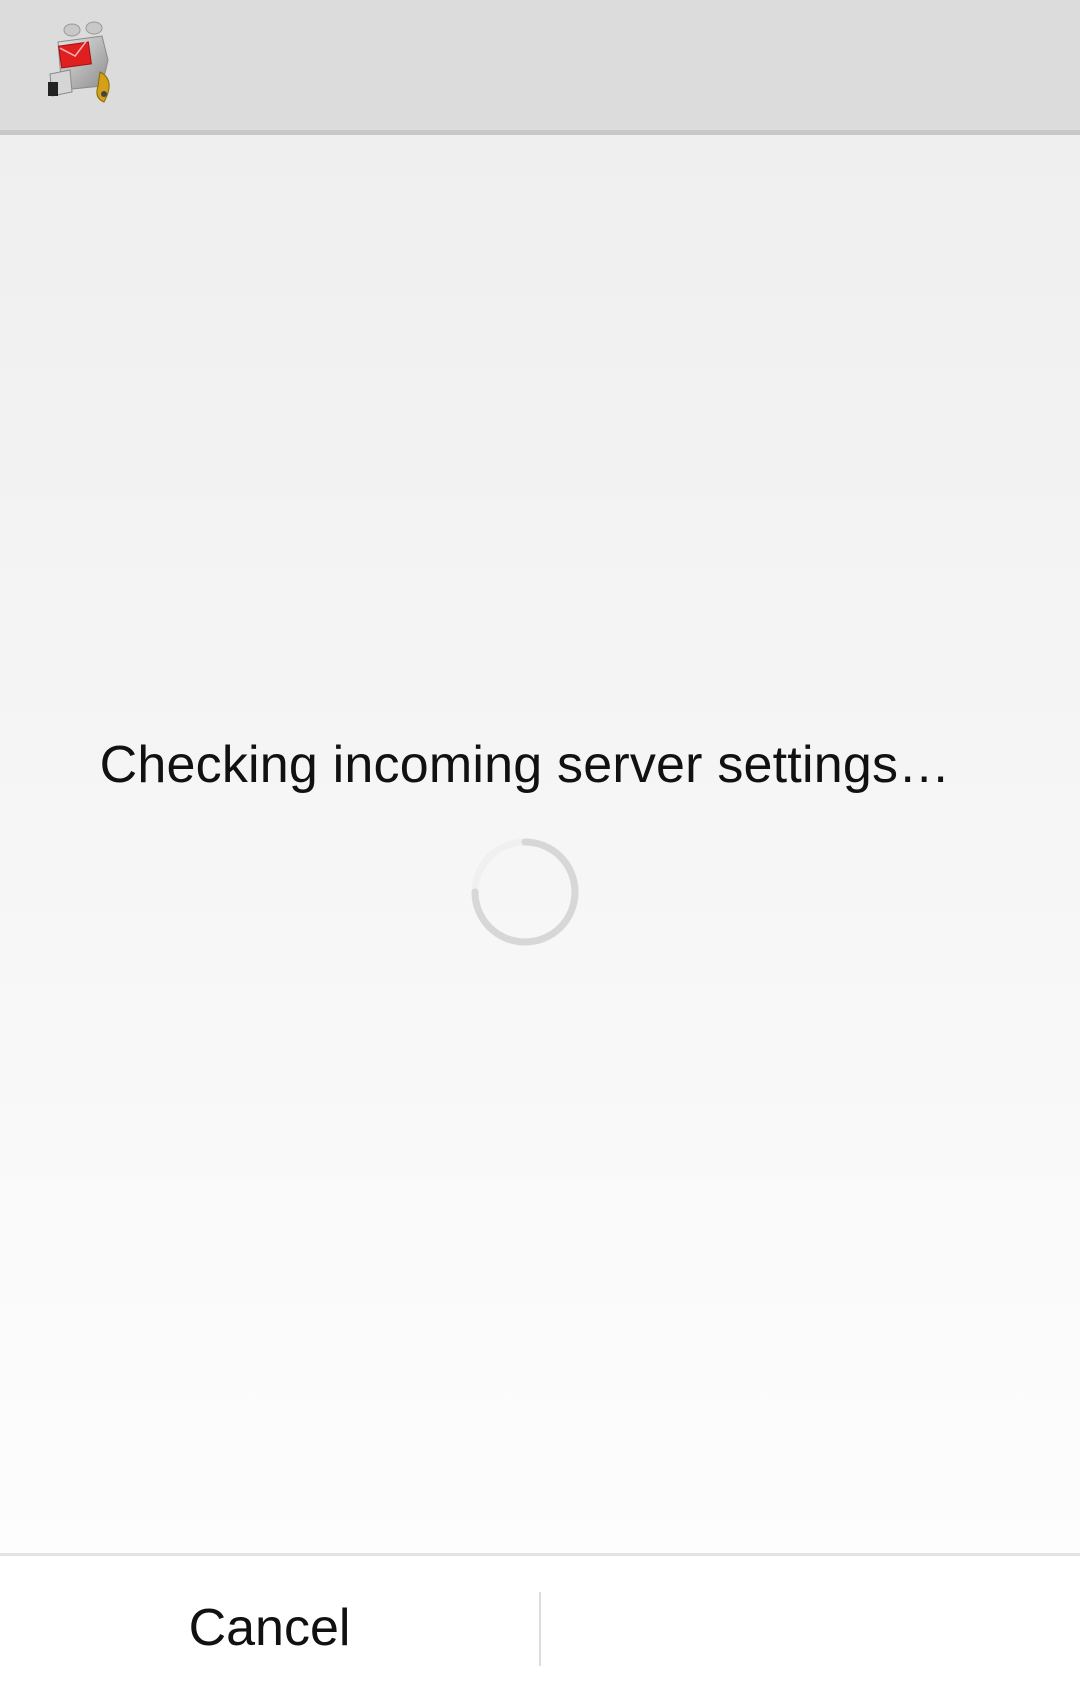 This screenshot has height=1699, width=1080. What do you see at coordinates (79, 62) in the screenshot?
I see `mail-robot-icon` at bounding box center [79, 62].